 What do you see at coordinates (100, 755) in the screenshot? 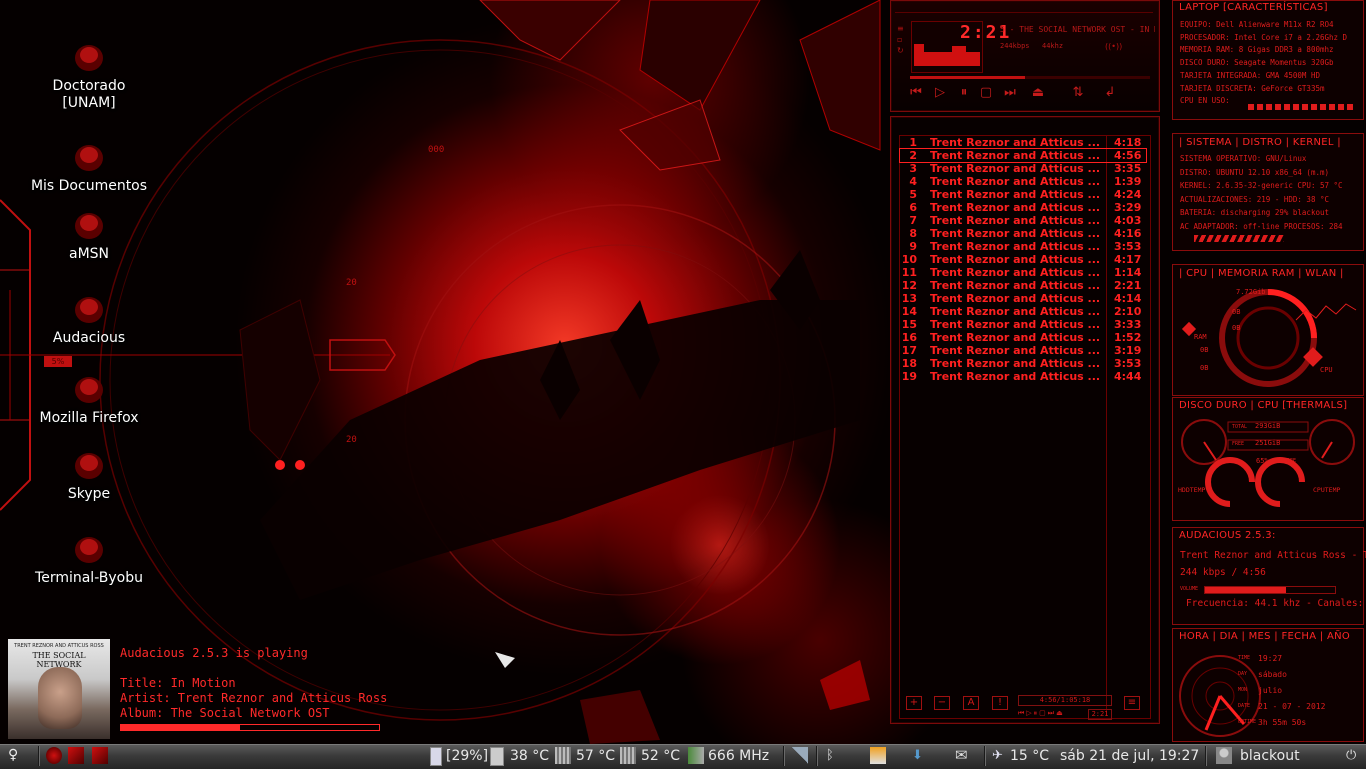
I see `launcher-documents-icon` at bounding box center [100, 755].